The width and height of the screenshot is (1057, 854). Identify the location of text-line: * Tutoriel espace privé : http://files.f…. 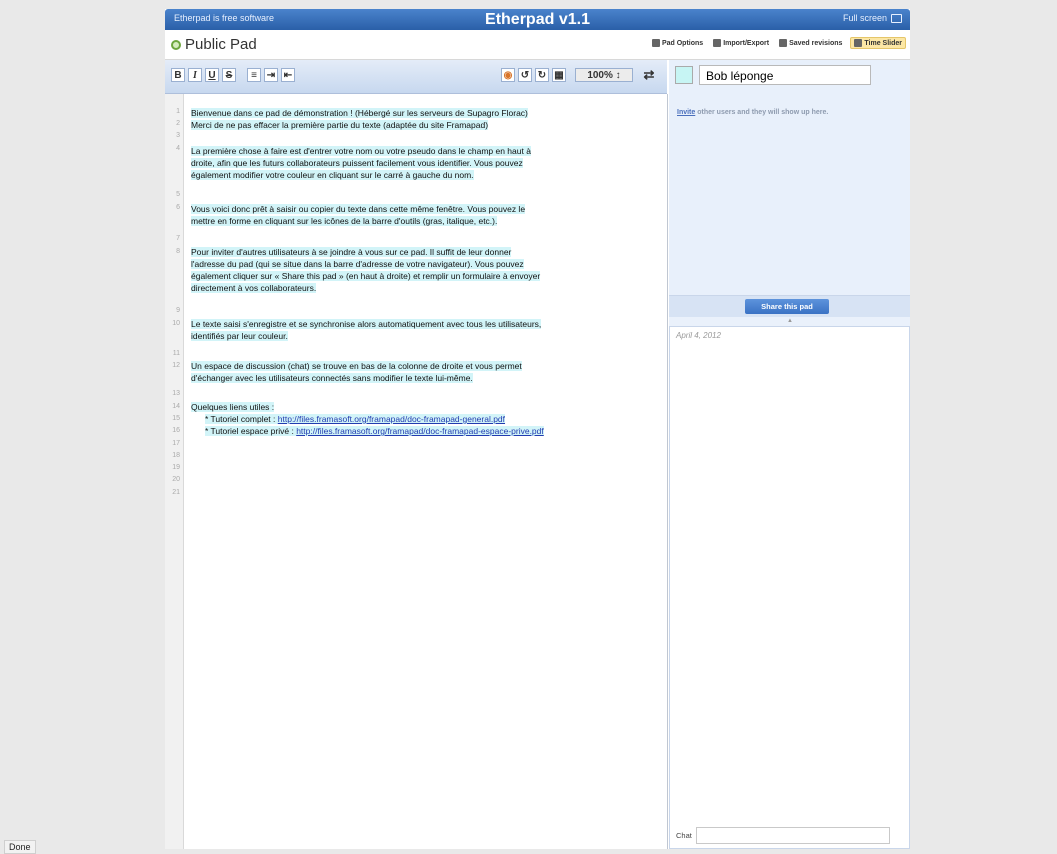
(435, 431).